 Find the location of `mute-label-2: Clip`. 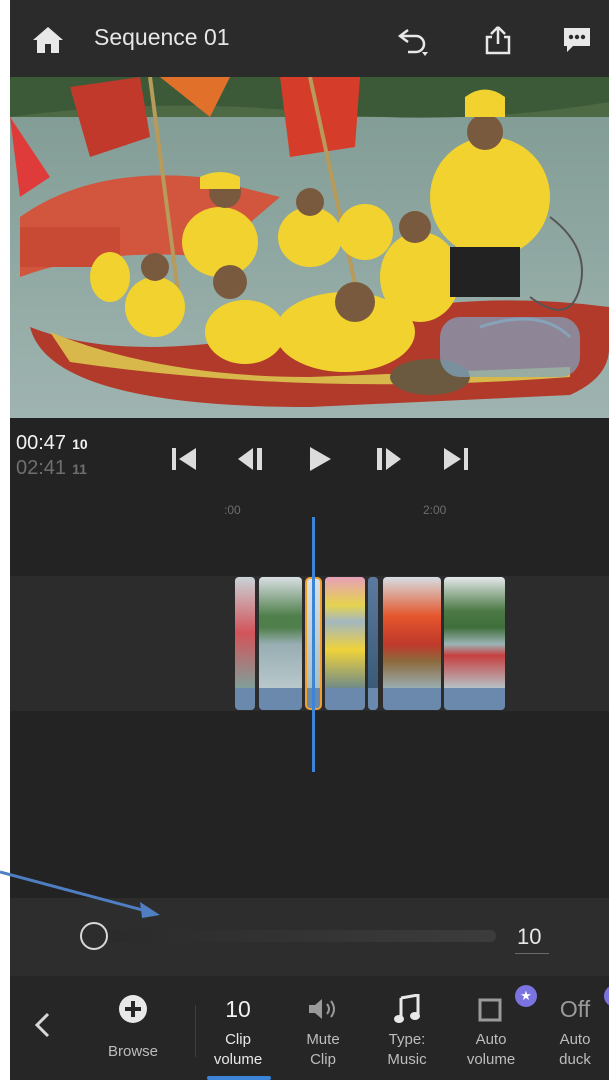

mute-label-2: Clip is located at coordinates (323, 1059).